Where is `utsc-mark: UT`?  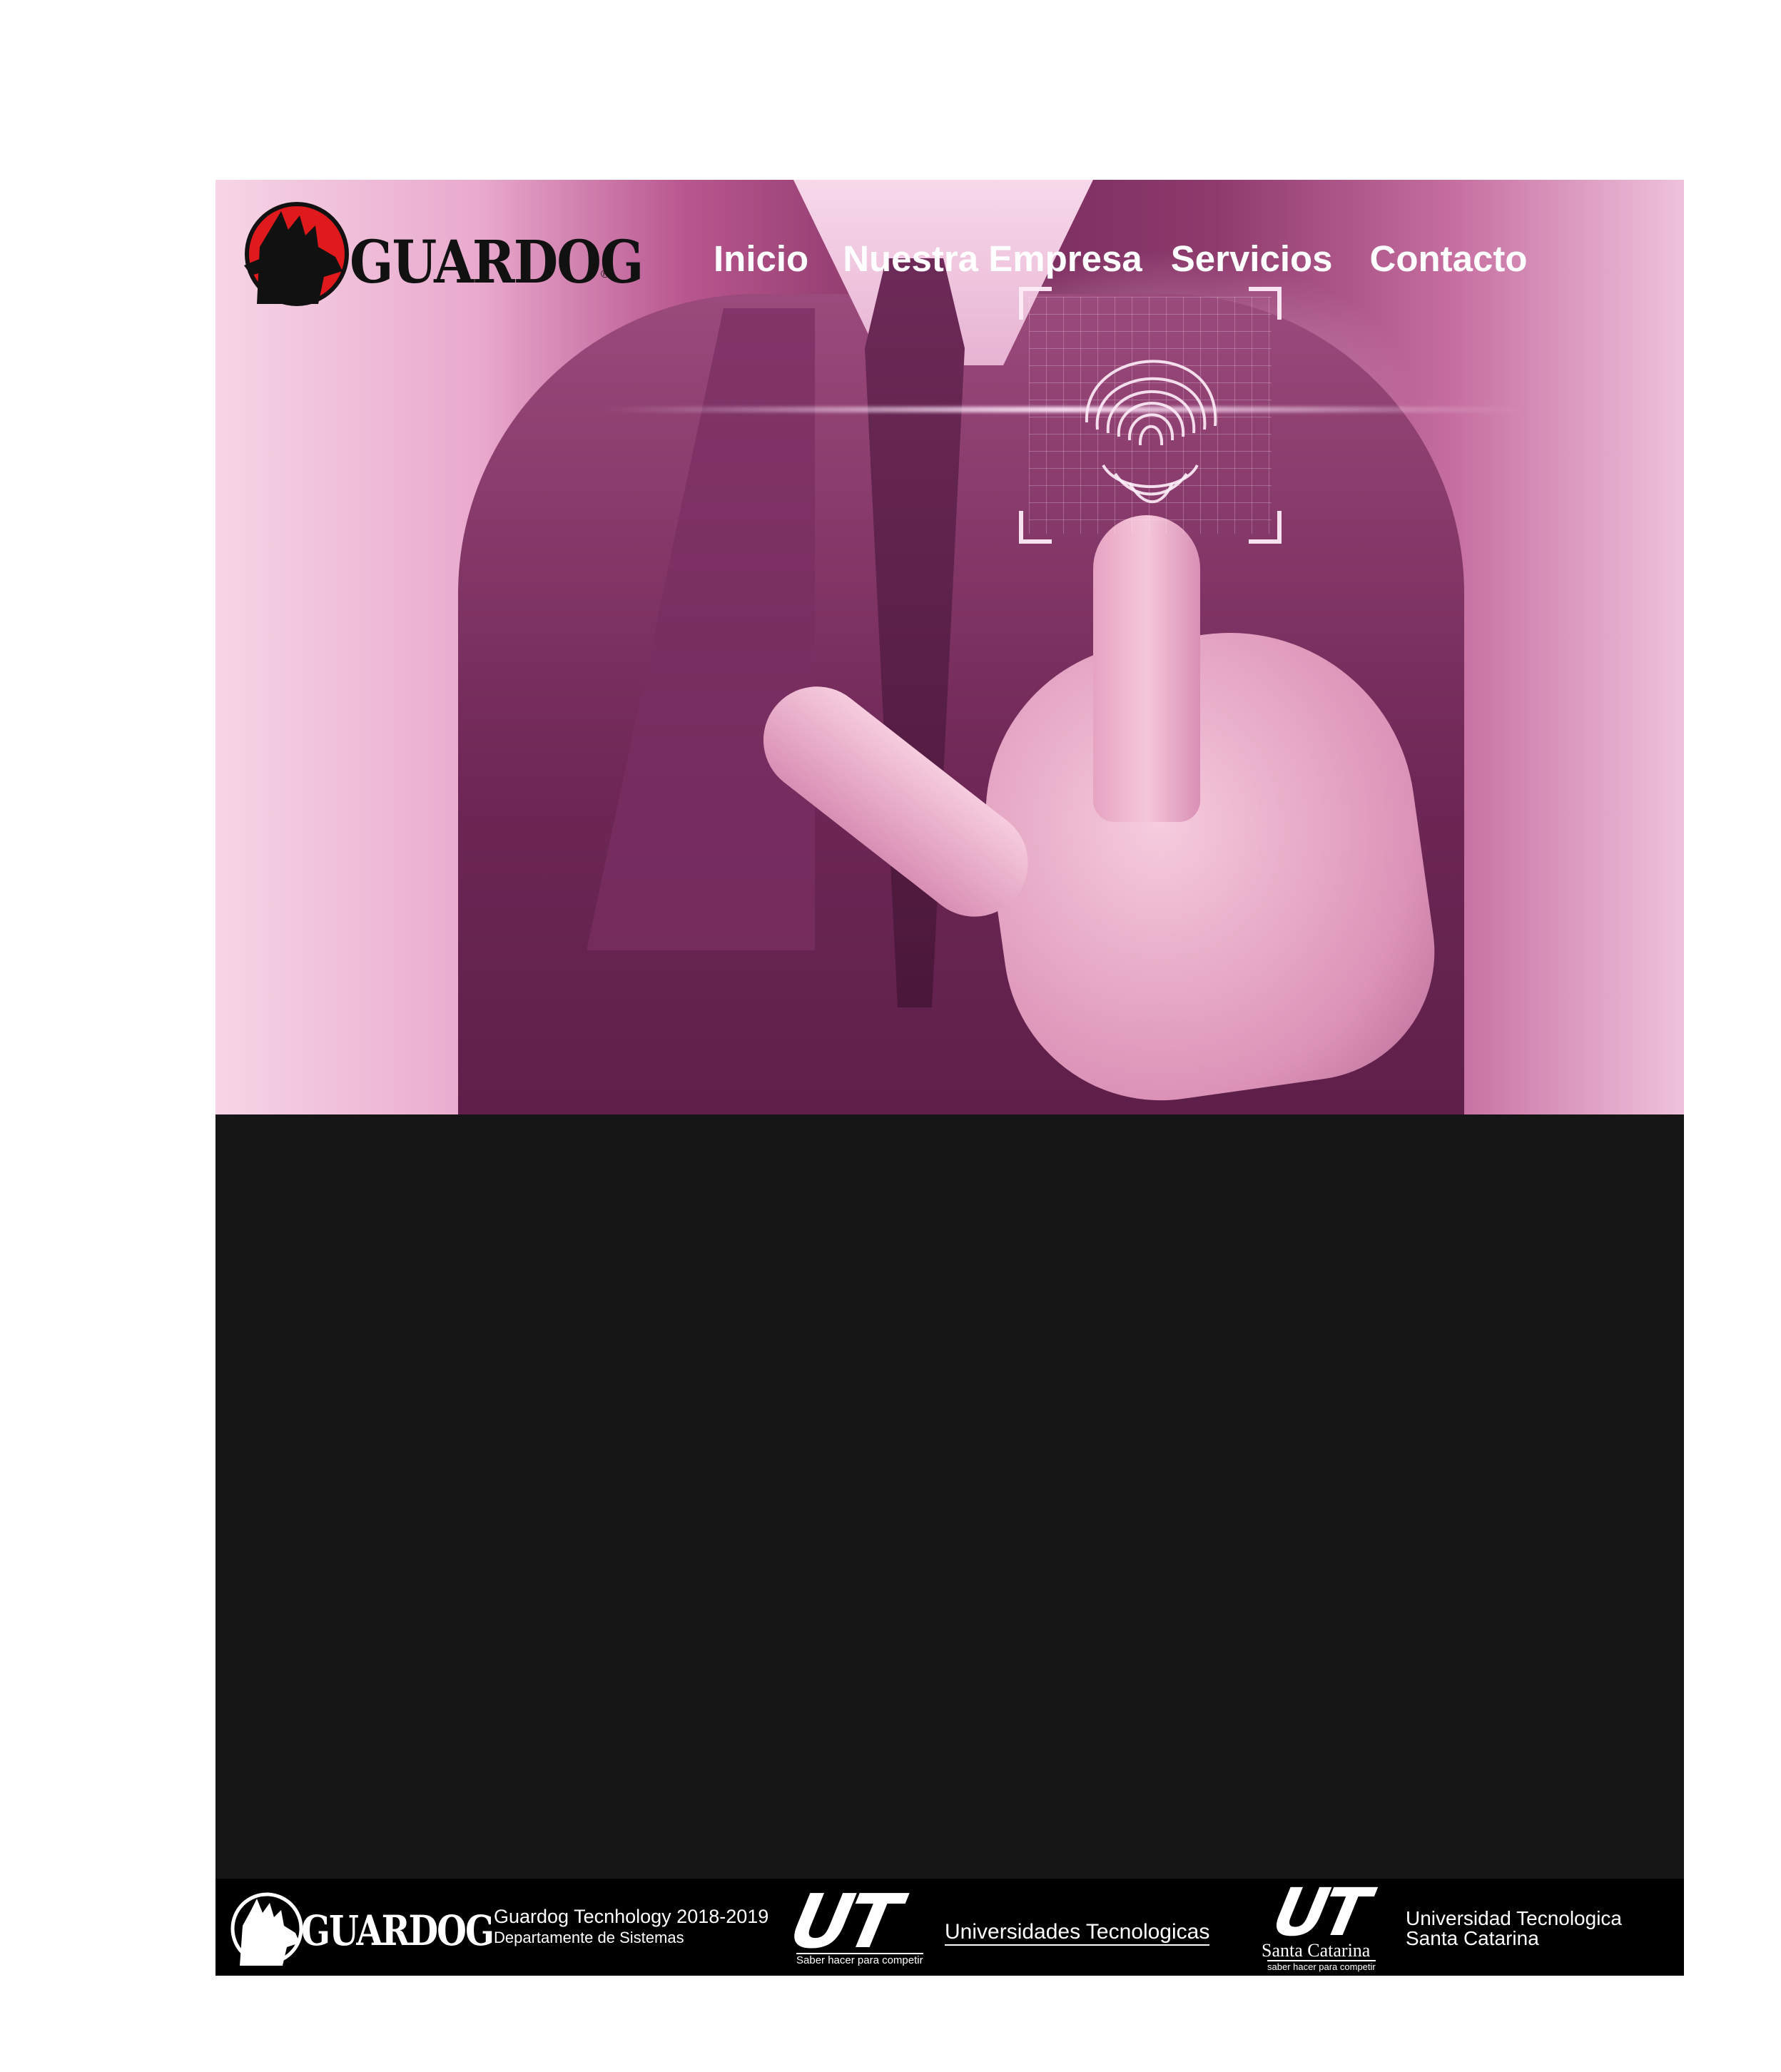
utsc-mark: UT is located at coordinates (1319, 1913).